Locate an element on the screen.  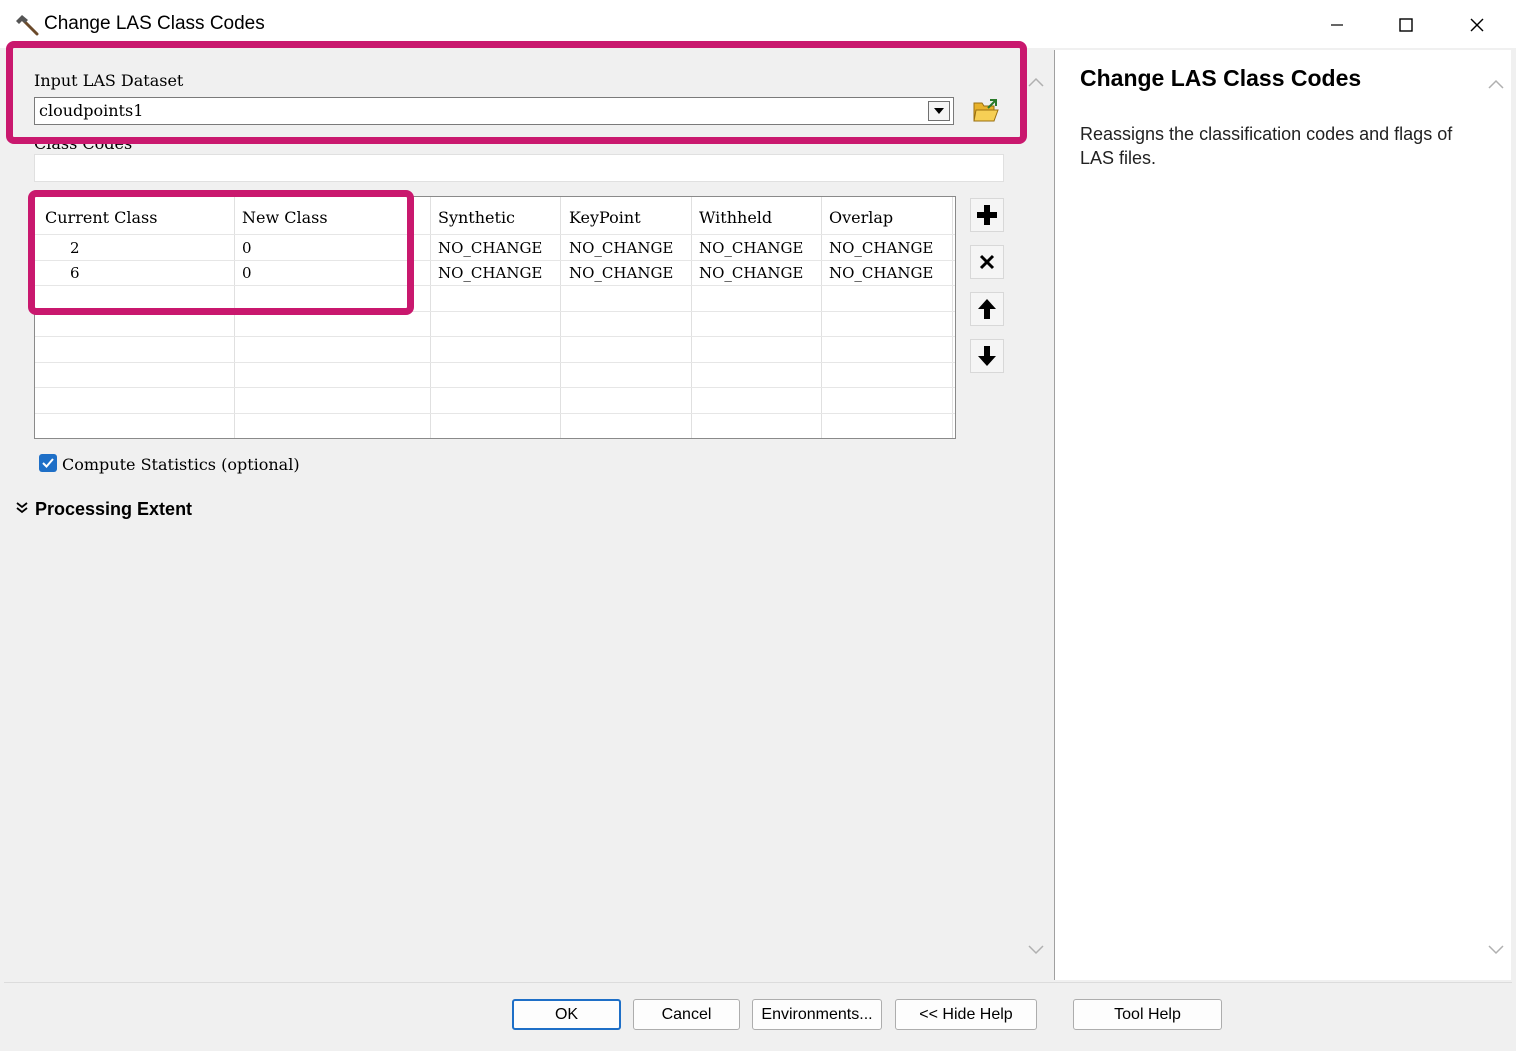
tool-help-button: Tool Help is located at coordinates (1147, 1014).